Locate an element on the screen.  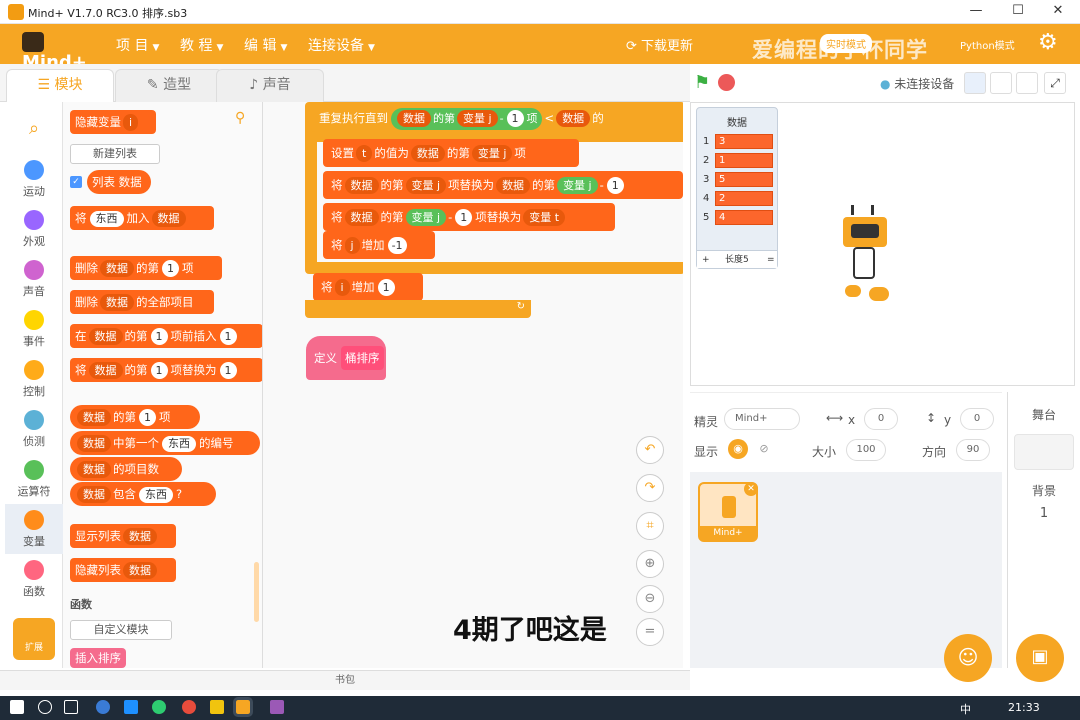
app-task-icon is located at coordinates (277, 707).